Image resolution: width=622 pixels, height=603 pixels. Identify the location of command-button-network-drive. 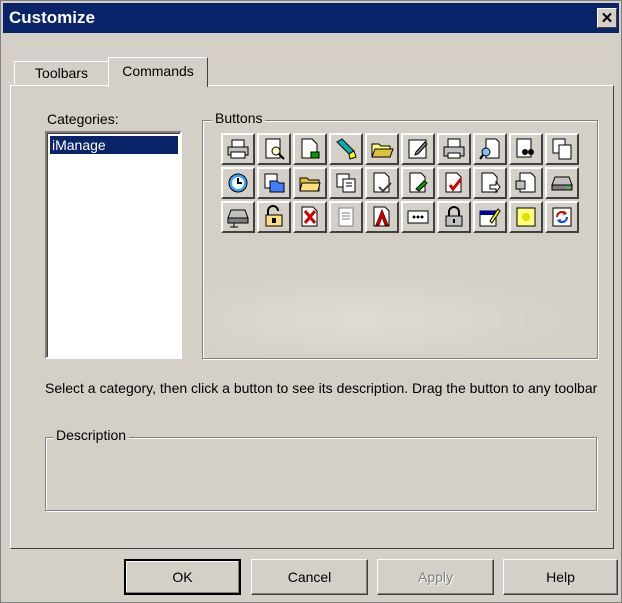
(562, 183).